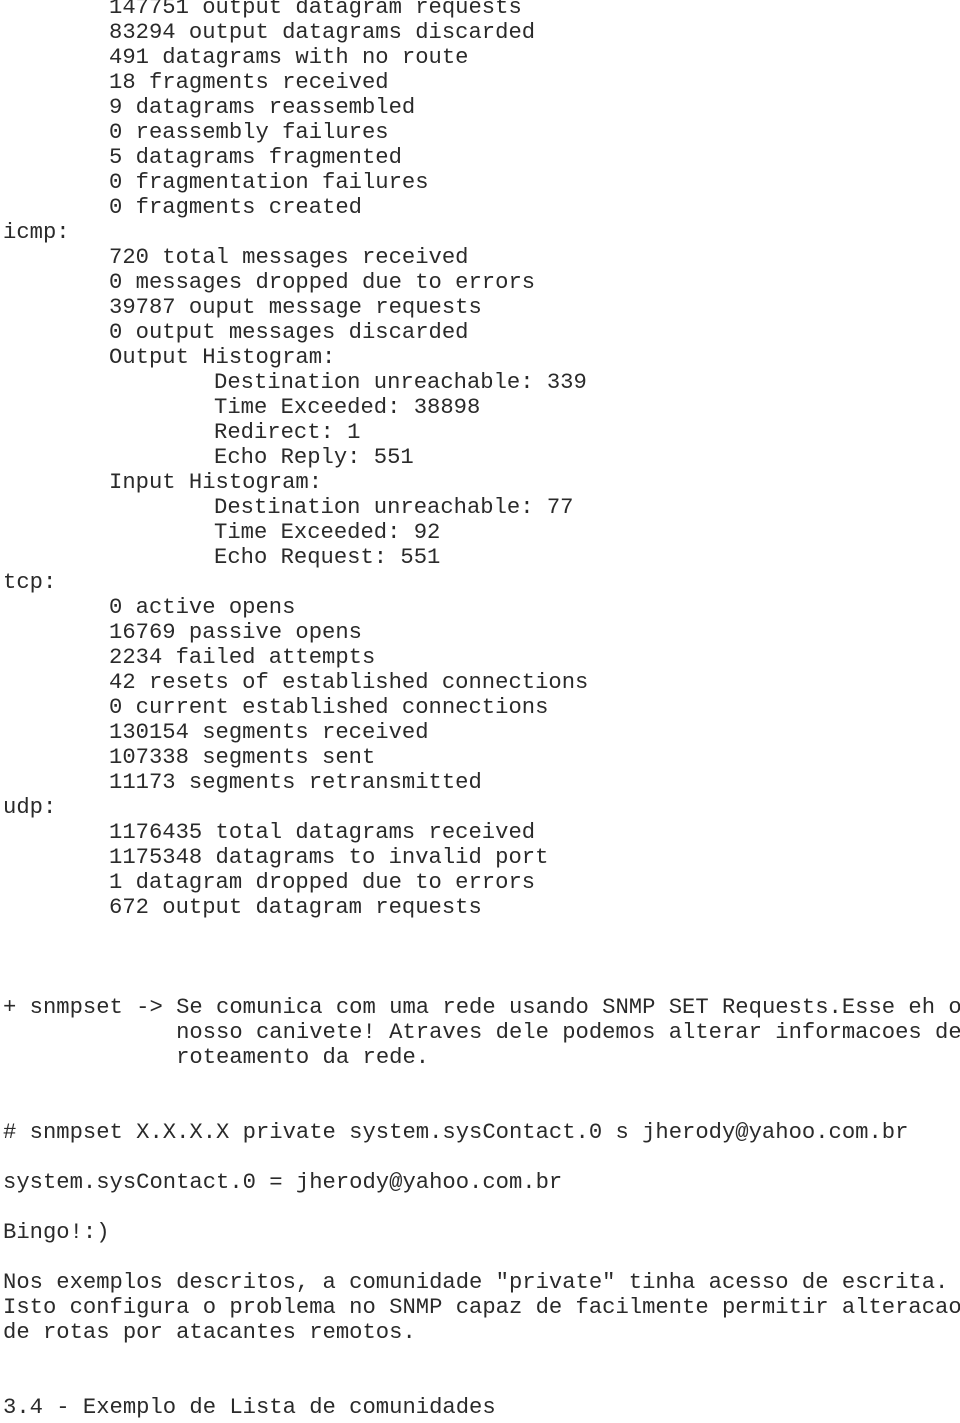 The width and height of the screenshot is (960, 1423). What do you see at coordinates (329, 707) in the screenshot?
I see `stat-line: 0 current established connections` at bounding box center [329, 707].